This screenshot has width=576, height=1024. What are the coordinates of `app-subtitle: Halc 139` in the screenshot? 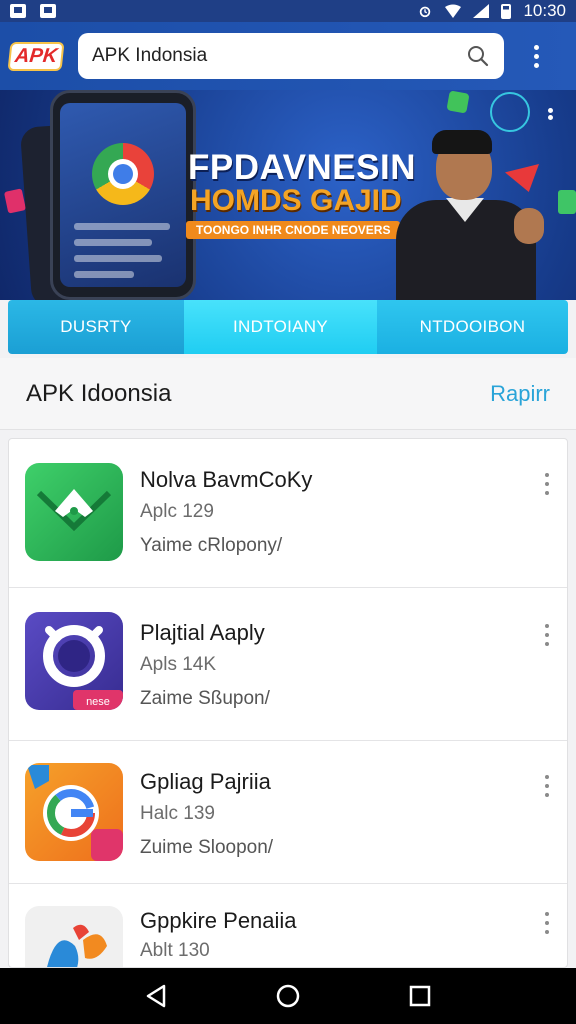 It's located at (177, 813).